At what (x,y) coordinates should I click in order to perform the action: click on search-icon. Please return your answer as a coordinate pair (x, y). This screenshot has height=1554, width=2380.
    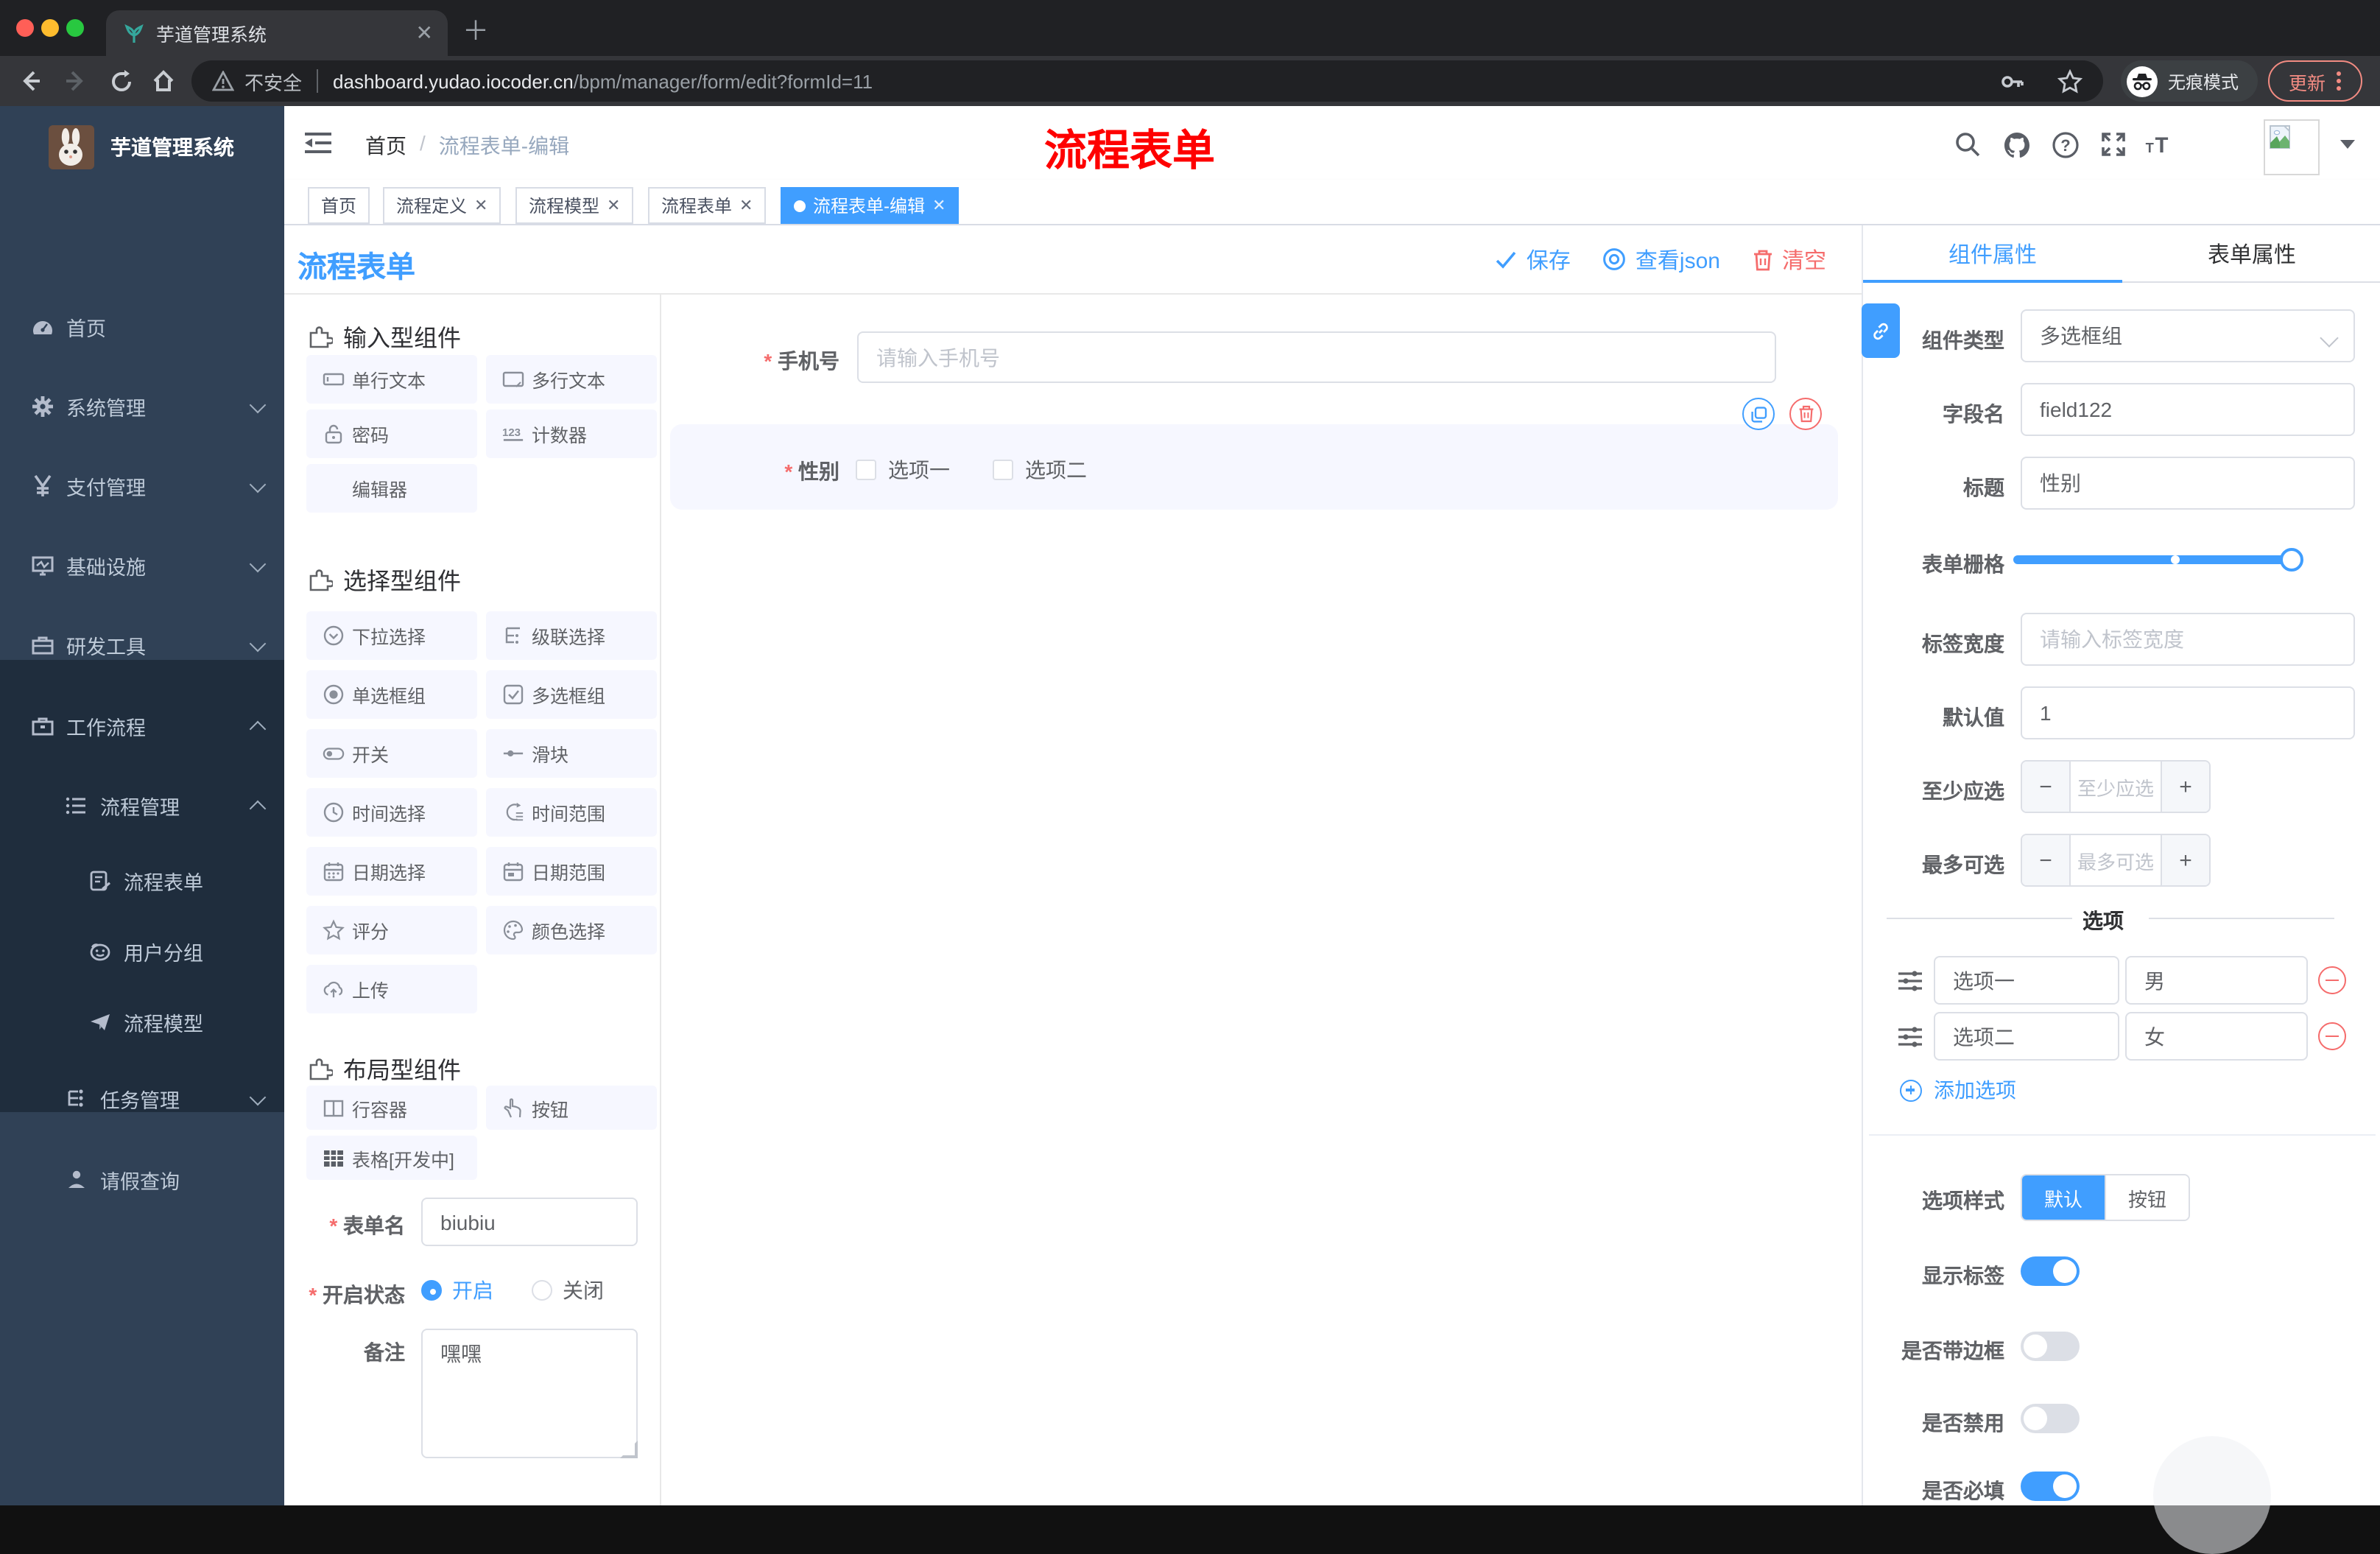
    Looking at the image, I should click on (1967, 145).